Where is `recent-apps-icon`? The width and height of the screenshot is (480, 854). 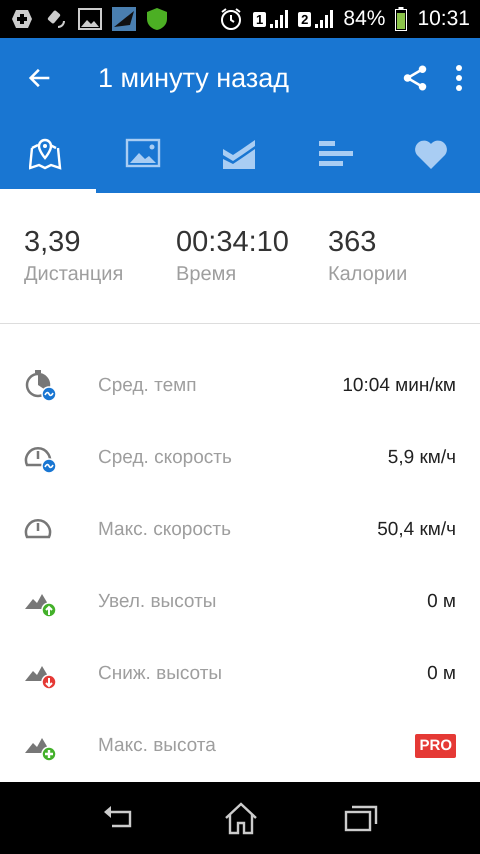
recent-apps-icon is located at coordinates (361, 818).